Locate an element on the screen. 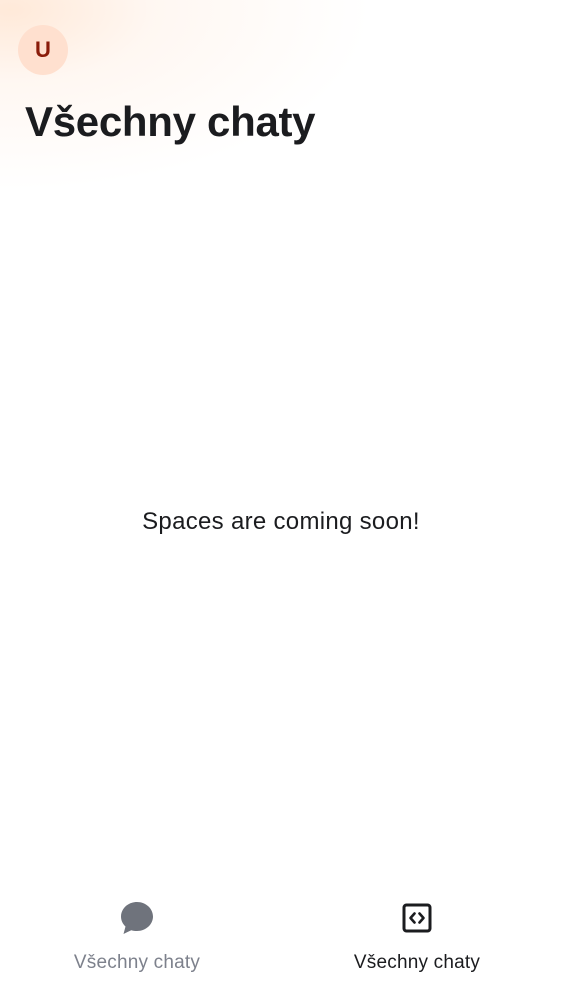 Image resolution: width=562 pixels, height=1000 pixels. nav-item-code: Všechny chaty is located at coordinates (418, 940).